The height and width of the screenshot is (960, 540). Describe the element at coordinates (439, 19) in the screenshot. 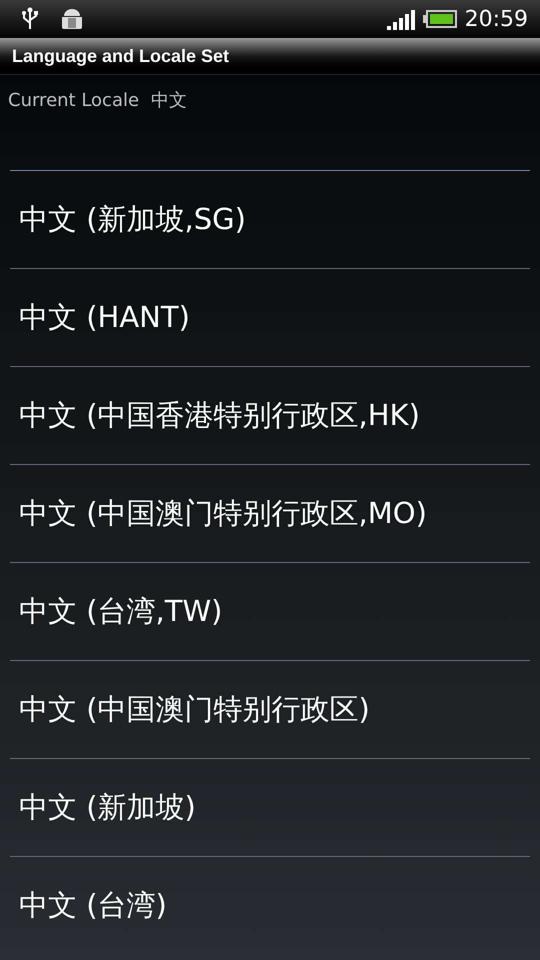

I see `battery-icon` at that location.